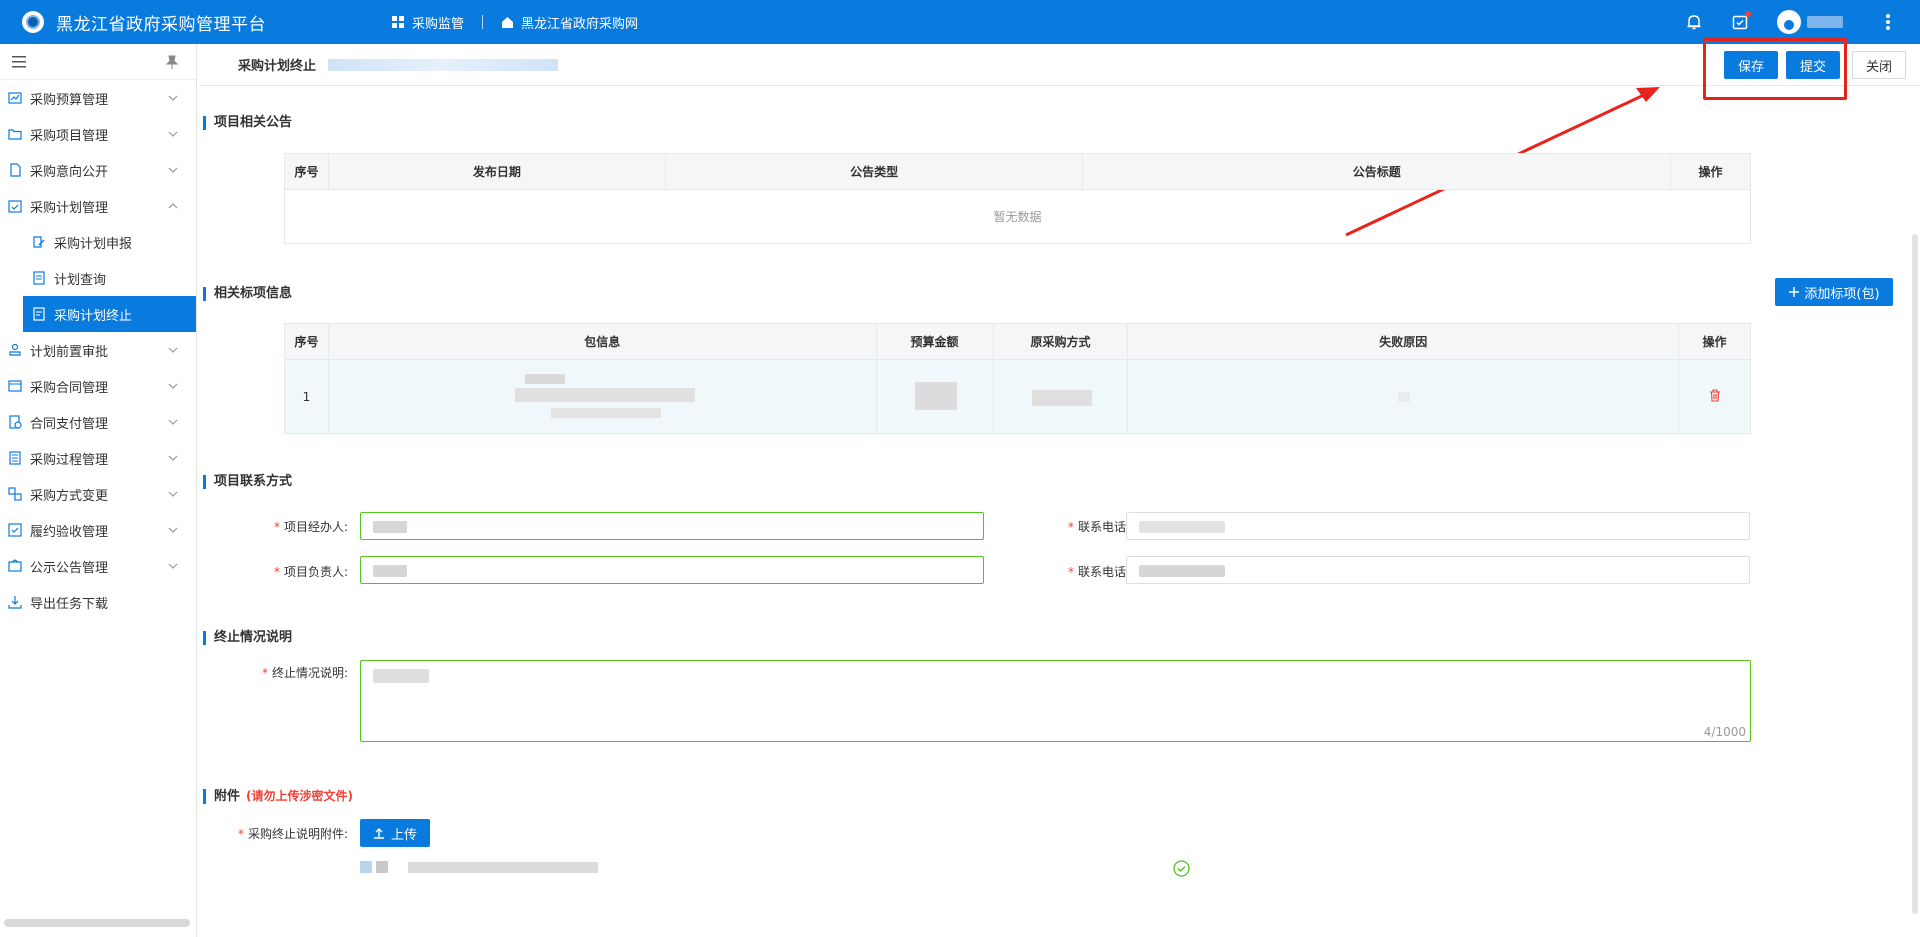  Describe the element at coordinates (569, 22) in the screenshot. I see `nav-website: 黑龙江省政府采购网` at that location.